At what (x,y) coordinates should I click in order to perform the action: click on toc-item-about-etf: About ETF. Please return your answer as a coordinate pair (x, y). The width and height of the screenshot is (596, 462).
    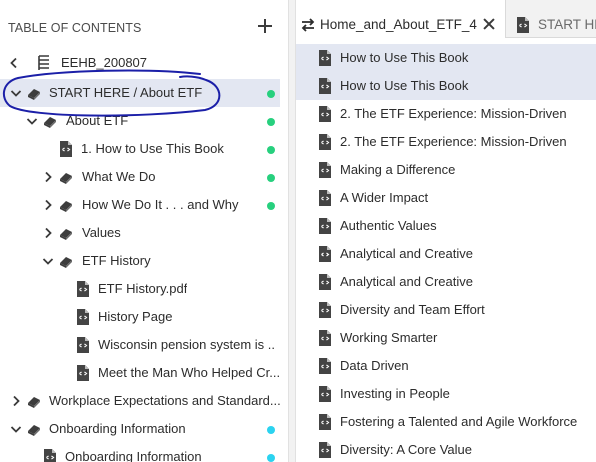
    Looking at the image, I should click on (140, 121).